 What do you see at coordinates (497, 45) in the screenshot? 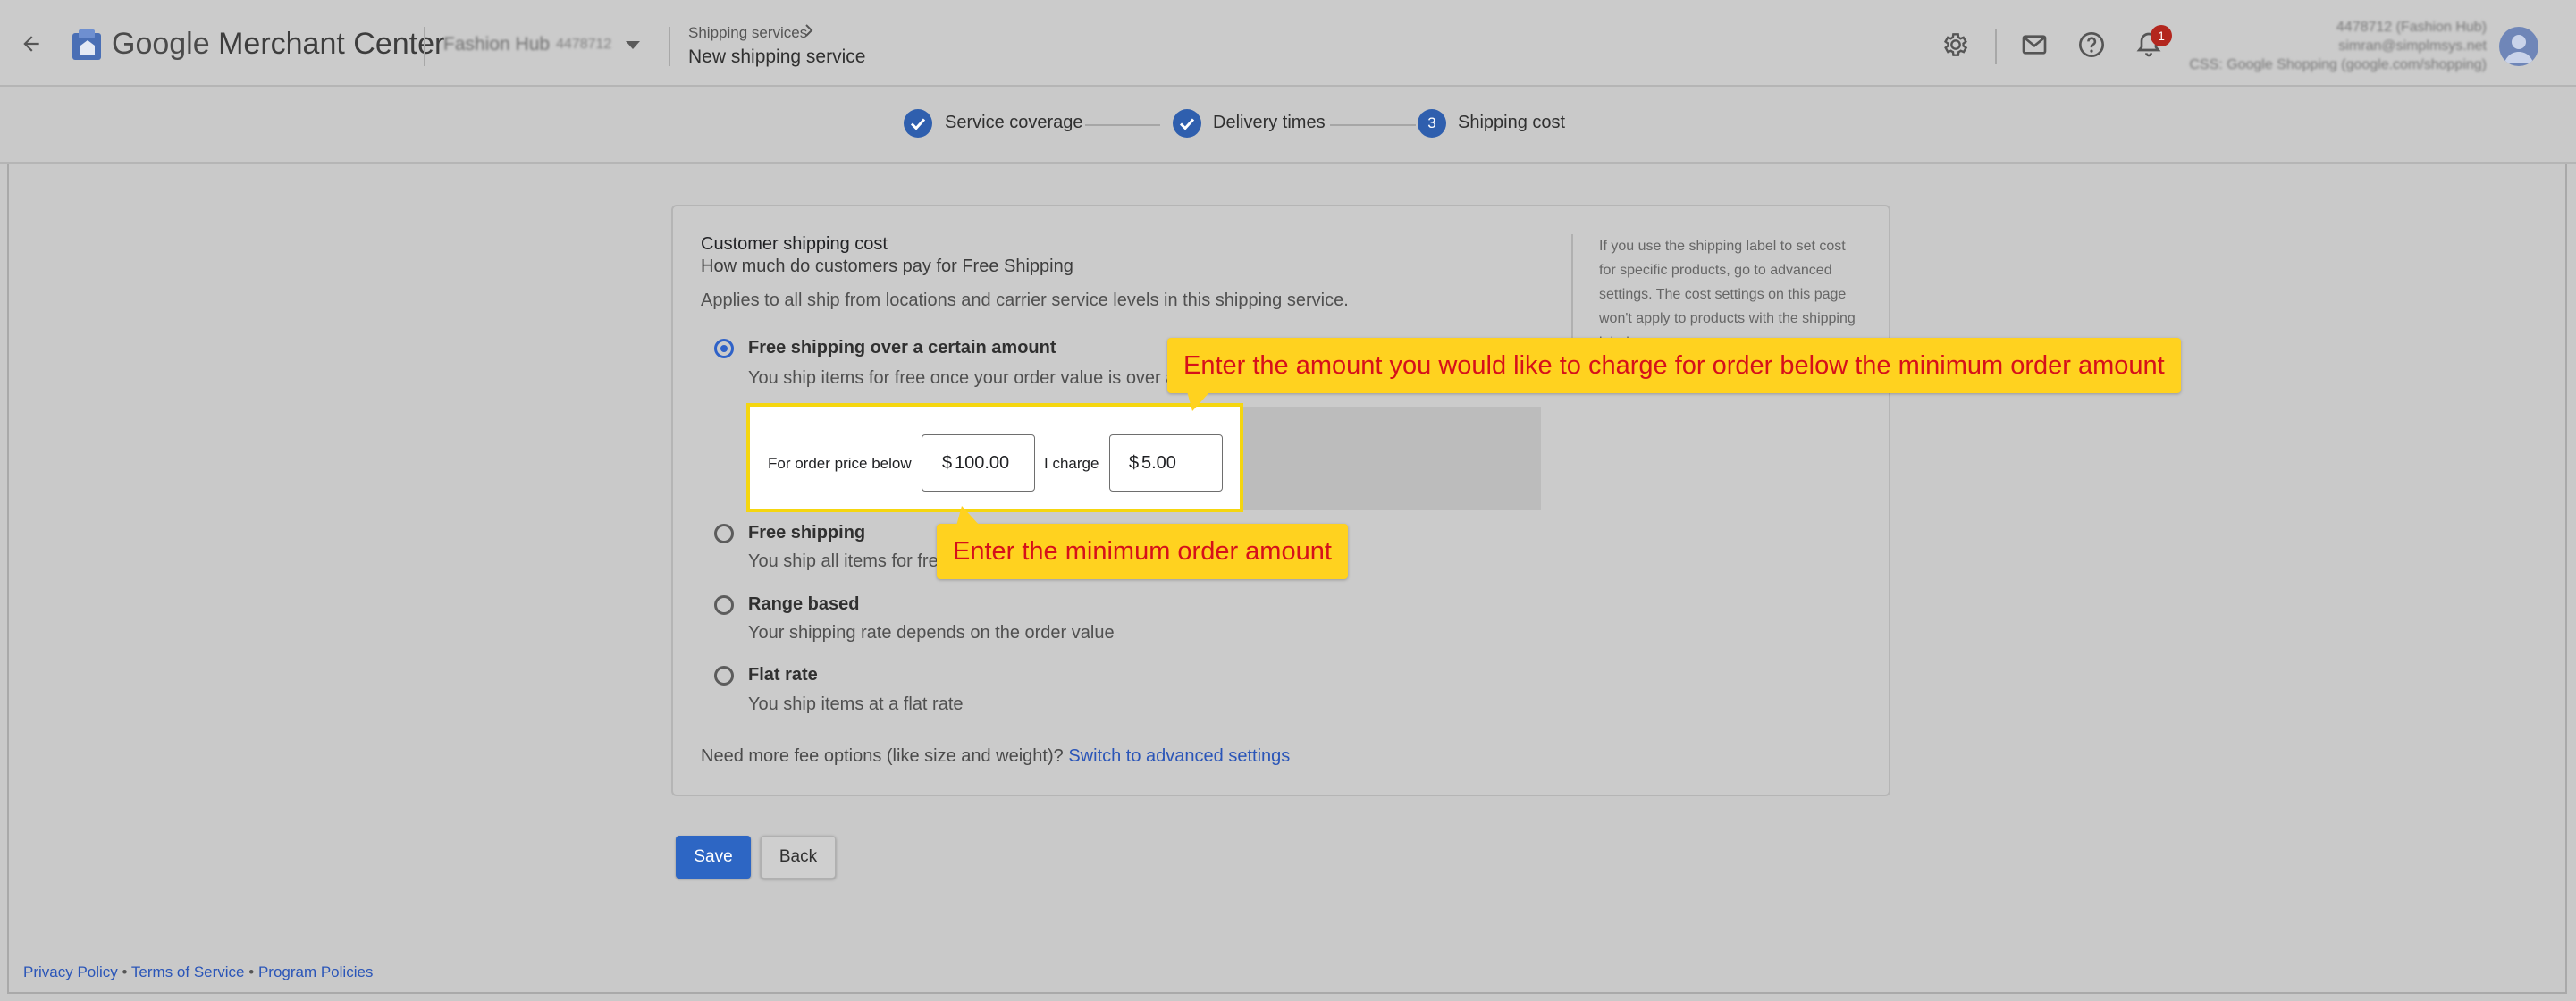
I see `account-name: Fashion Hub` at bounding box center [497, 45].